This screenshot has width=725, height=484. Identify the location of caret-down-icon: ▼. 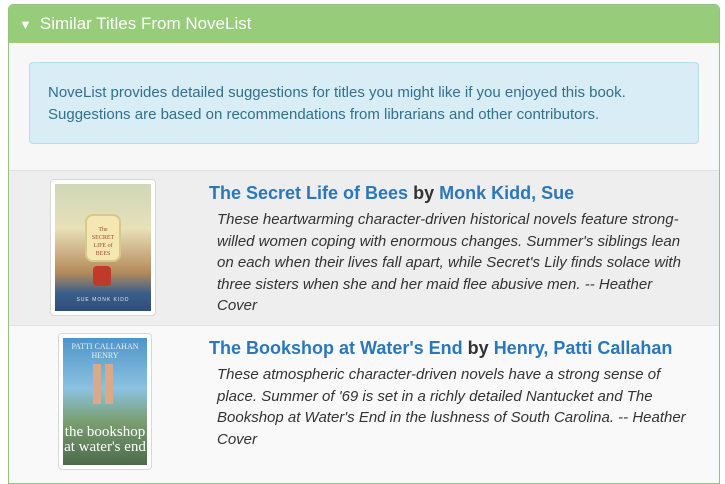
(25, 24).